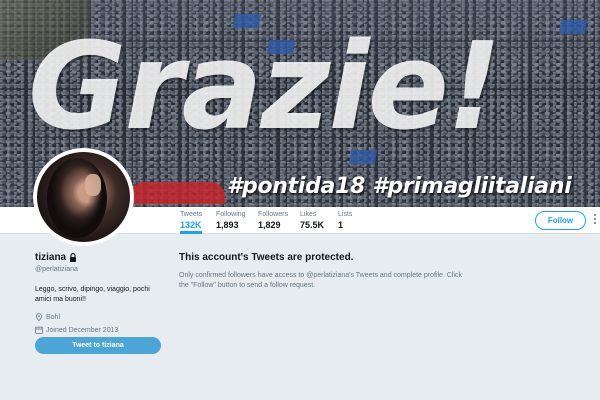 The height and width of the screenshot is (400, 600). I want to click on stat-value: 1, so click(341, 225).